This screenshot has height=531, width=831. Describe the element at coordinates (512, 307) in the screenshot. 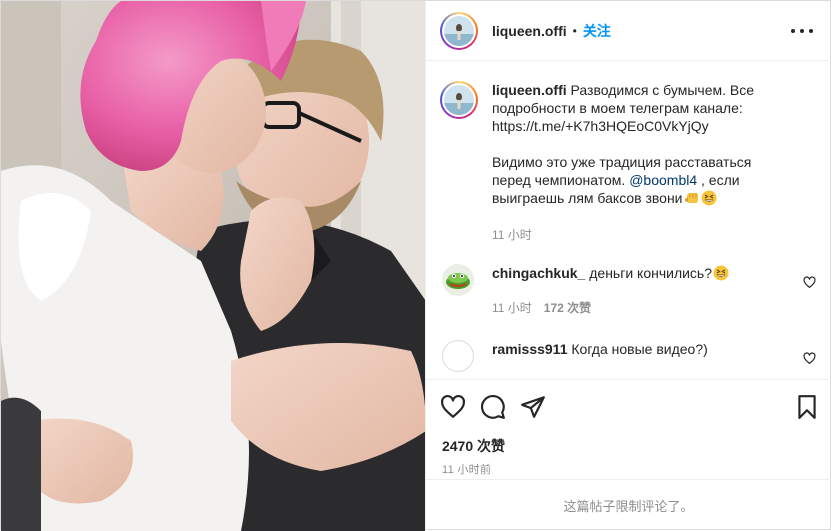

I see `comment-time: 11 小时` at that location.